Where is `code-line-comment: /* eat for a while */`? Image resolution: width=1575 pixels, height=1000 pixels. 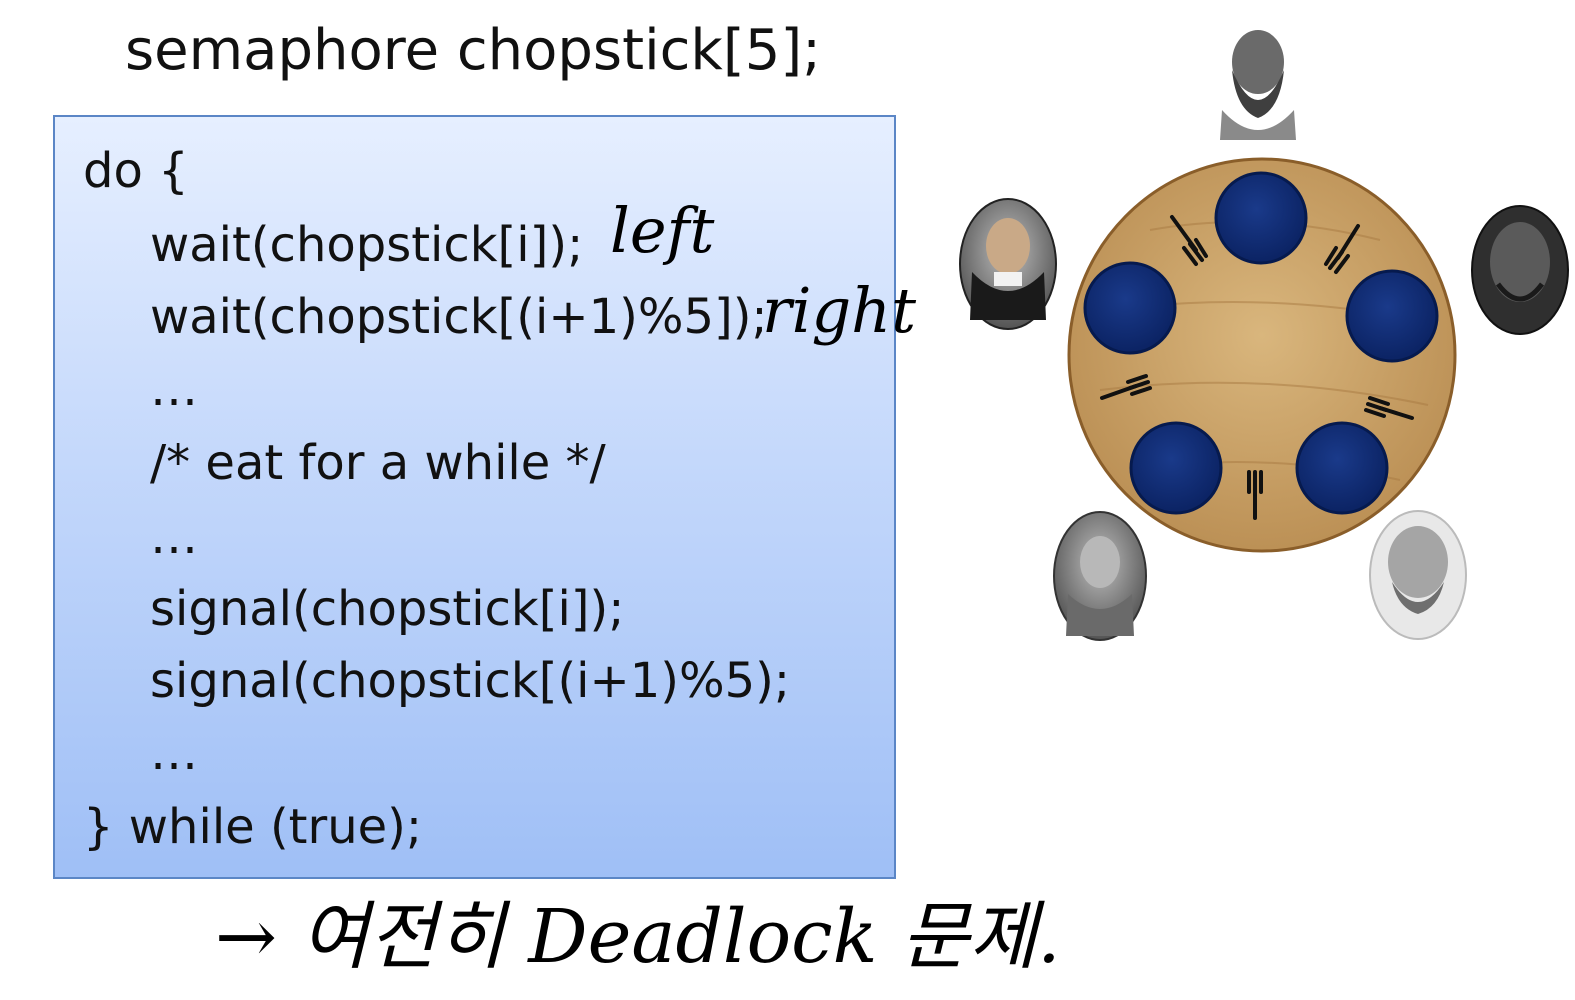
code-line-comment: /* eat for a while */ is located at coordinates (378, 463).